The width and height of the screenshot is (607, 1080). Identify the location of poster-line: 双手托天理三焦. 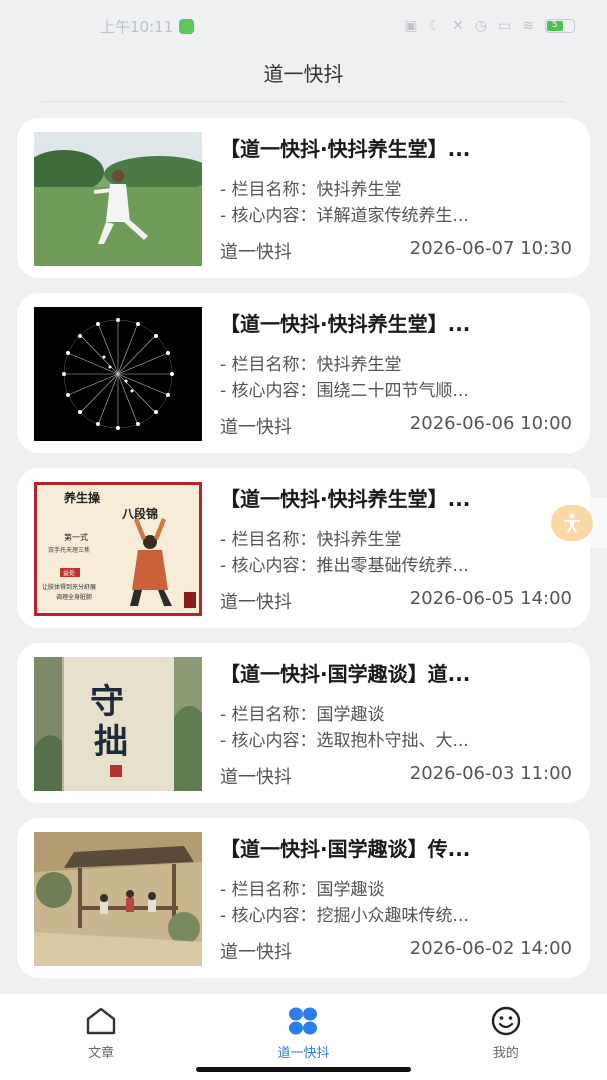
(69, 550).